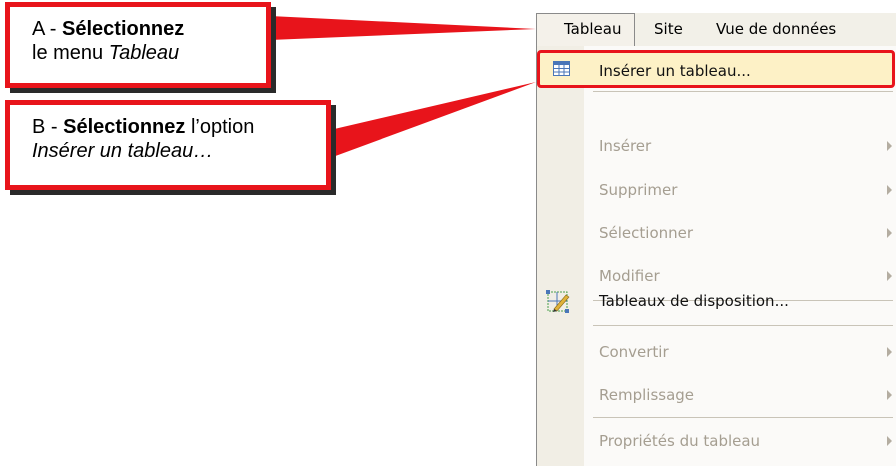 The height and width of the screenshot is (466, 896). I want to click on menu-item-convertir: Convertir, so click(716, 352).